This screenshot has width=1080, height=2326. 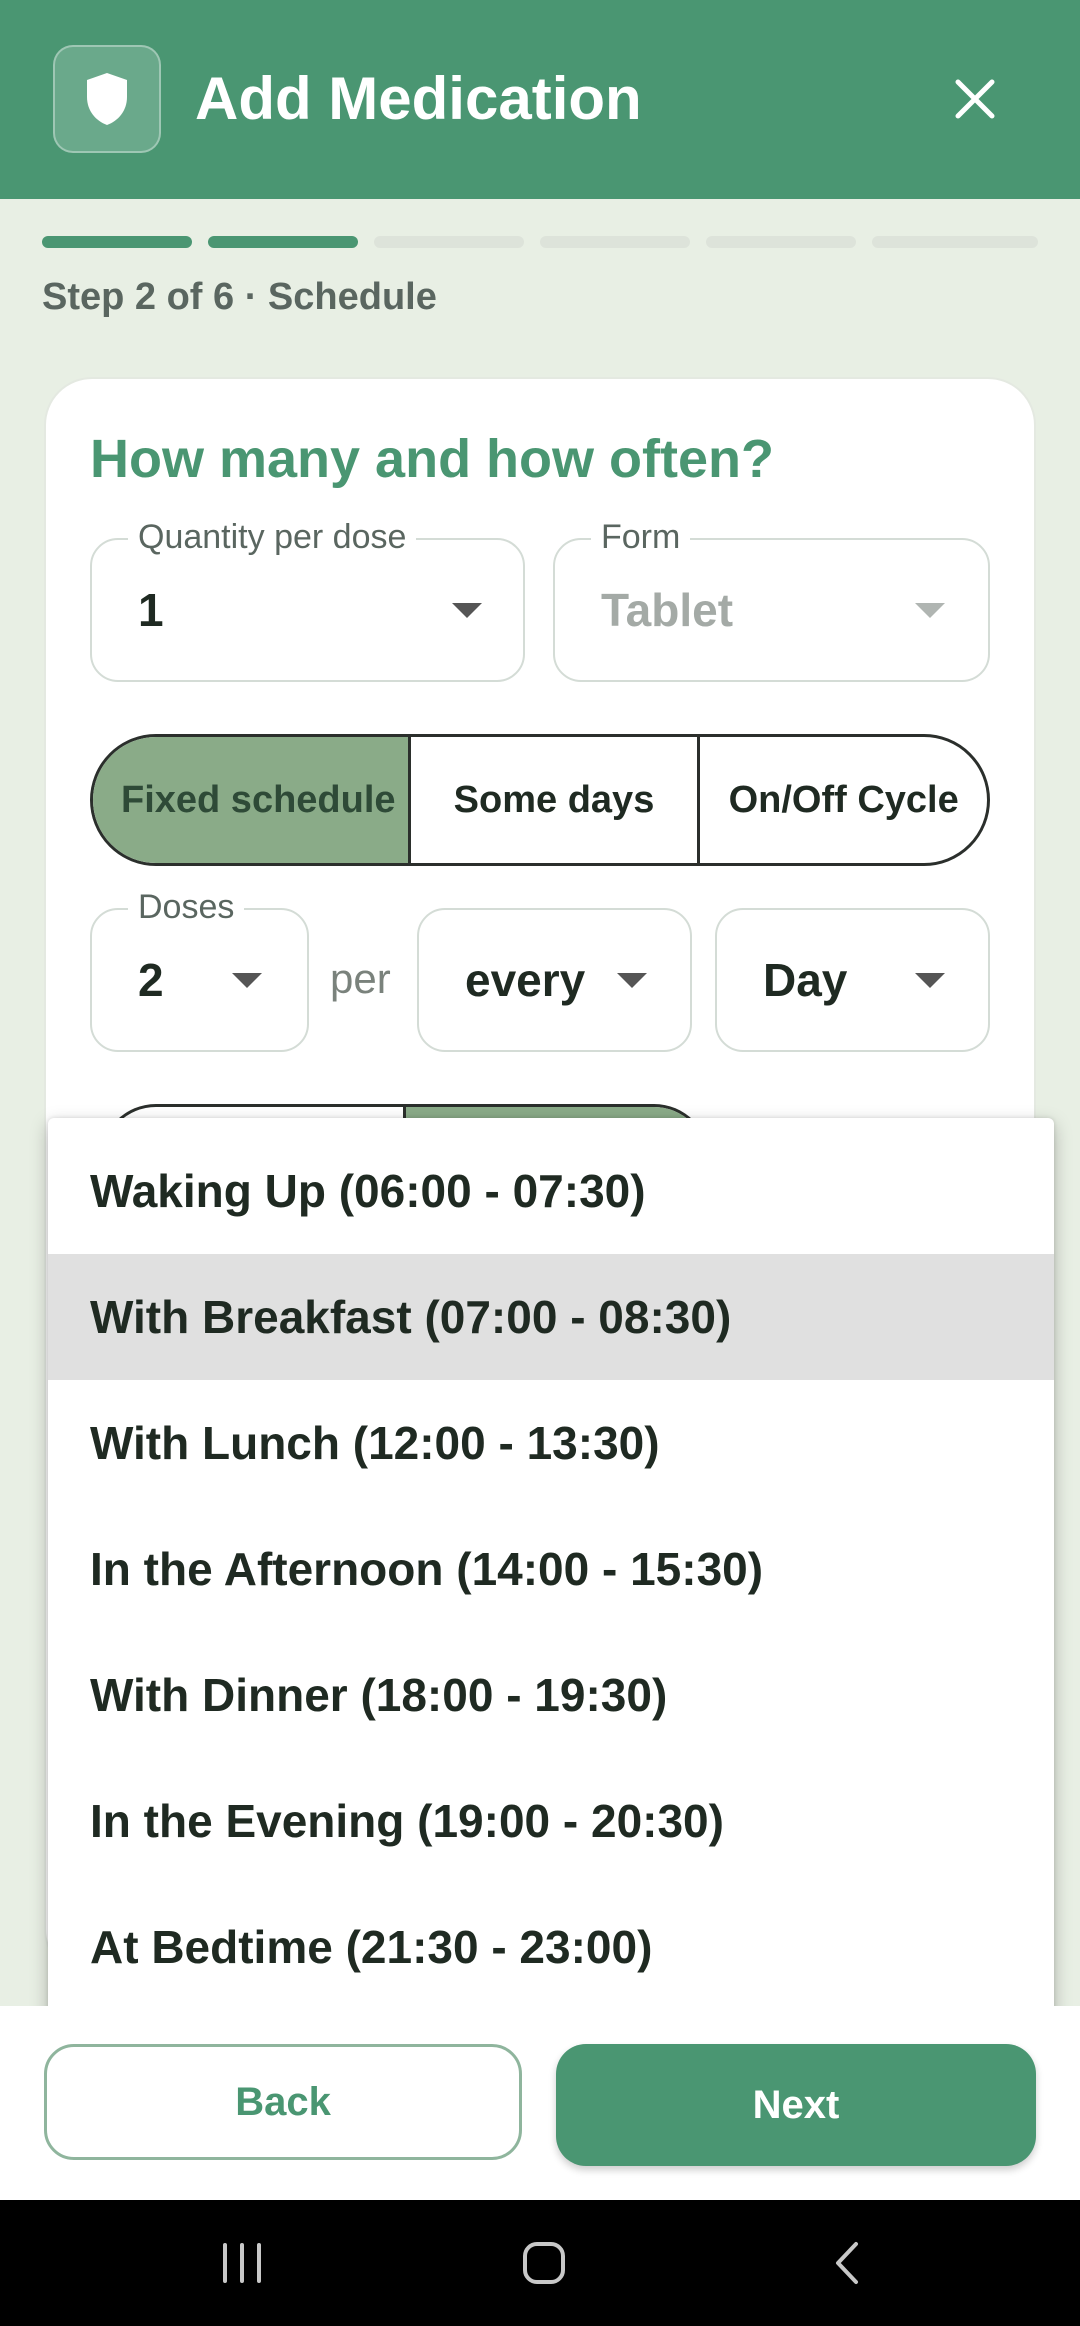 I want to click on dropdown-item-bedtime: At Bedtime (21:30 - 23:00), so click(x=551, y=1947).